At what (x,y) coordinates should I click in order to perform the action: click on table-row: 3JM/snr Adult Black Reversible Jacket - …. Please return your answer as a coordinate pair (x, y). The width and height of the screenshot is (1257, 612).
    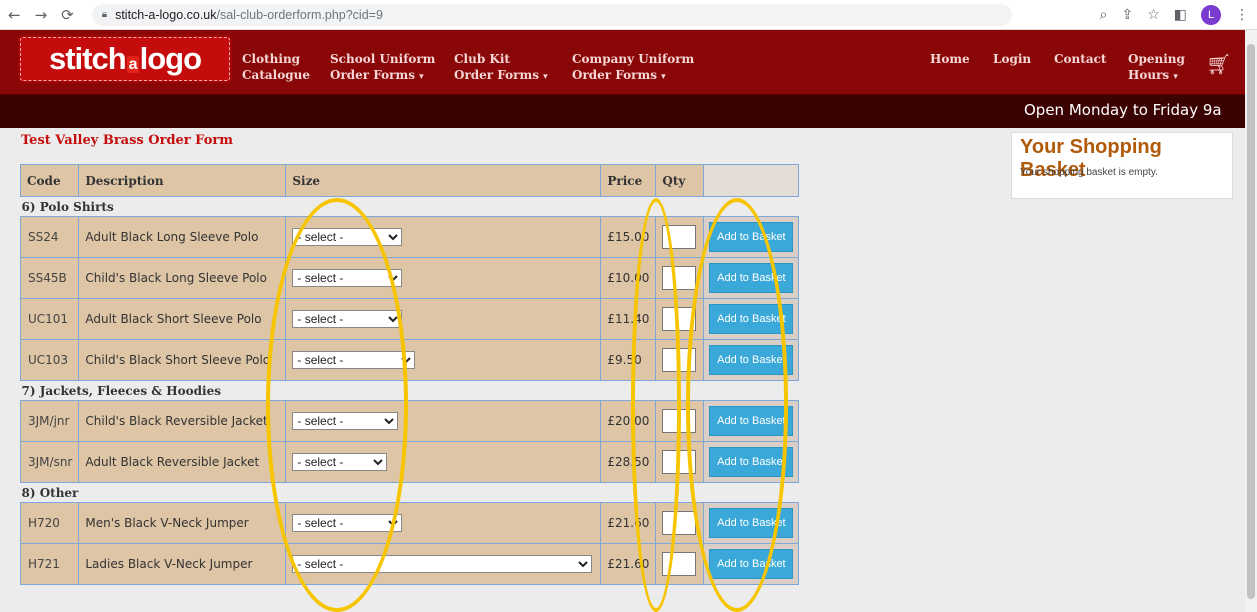
    Looking at the image, I should click on (409, 462).